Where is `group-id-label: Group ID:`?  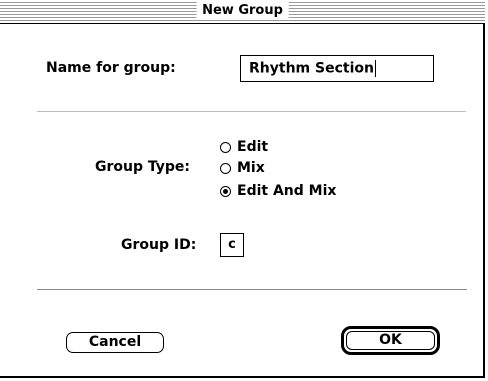 group-id-label: Group ID: is located at coordinates (159, 245).